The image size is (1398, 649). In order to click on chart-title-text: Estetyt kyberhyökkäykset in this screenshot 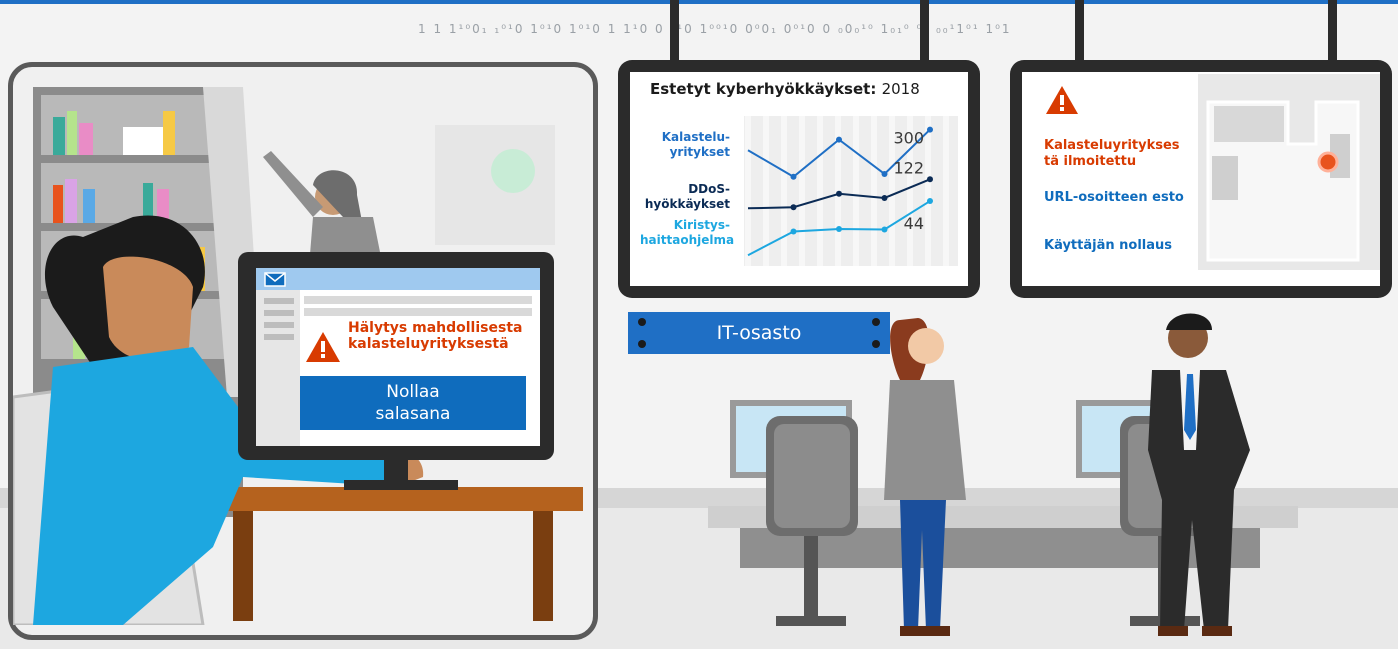, I will do `click(760, 89)`.